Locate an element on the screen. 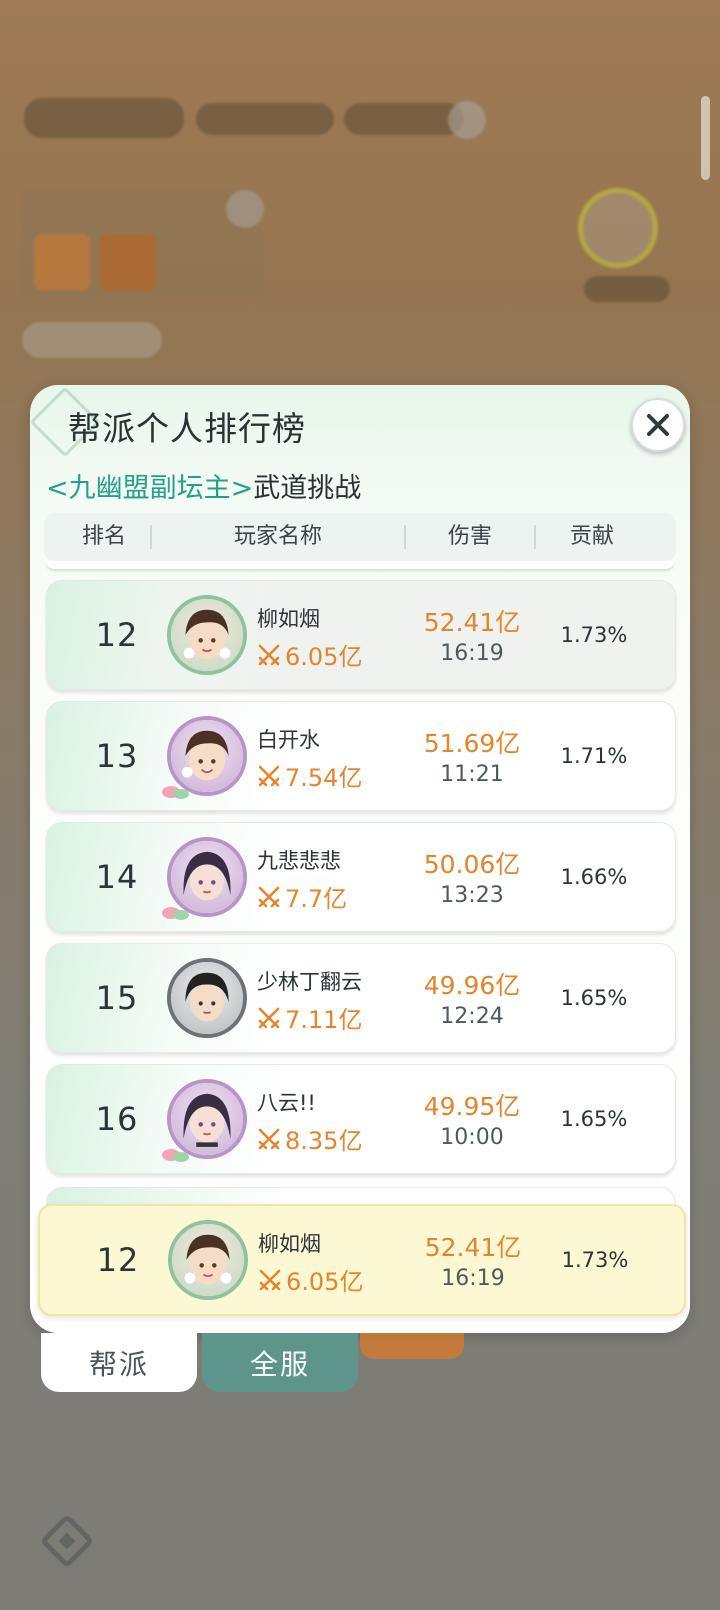 This screenshot has height=1610, width=720. challenge-name: 武道挑战 is located at coordinates (307, 488).